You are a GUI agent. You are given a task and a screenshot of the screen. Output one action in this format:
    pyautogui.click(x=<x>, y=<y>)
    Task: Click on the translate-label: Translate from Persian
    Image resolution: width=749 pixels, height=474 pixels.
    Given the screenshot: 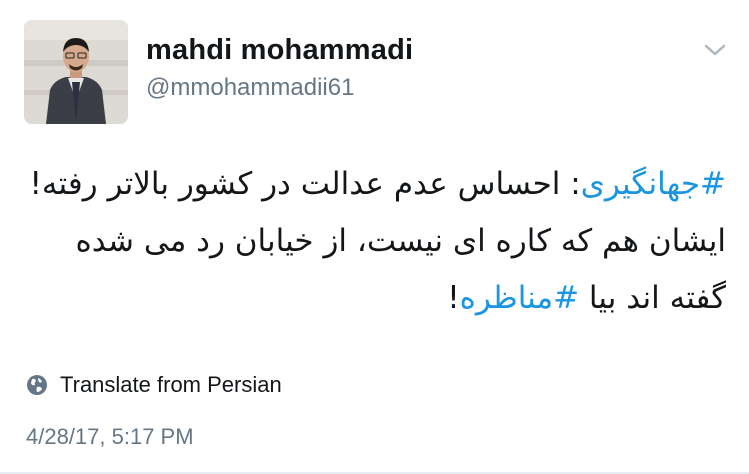 What is the action you would take?
    pyautogui.click(x=171, y=385)
    